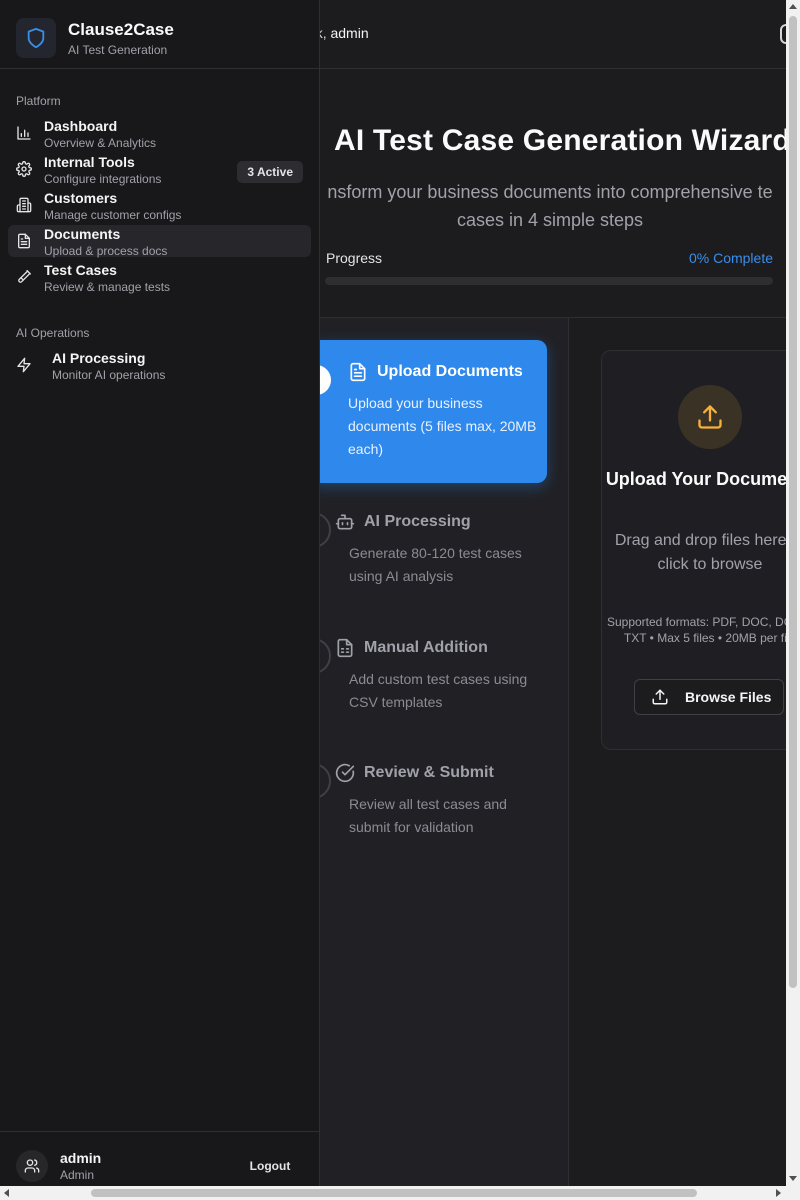 The image size is (800, 1200). Describe the element at coordinates (270, 1166) in the screenshot. I see `logout-button: Logout` at that location.